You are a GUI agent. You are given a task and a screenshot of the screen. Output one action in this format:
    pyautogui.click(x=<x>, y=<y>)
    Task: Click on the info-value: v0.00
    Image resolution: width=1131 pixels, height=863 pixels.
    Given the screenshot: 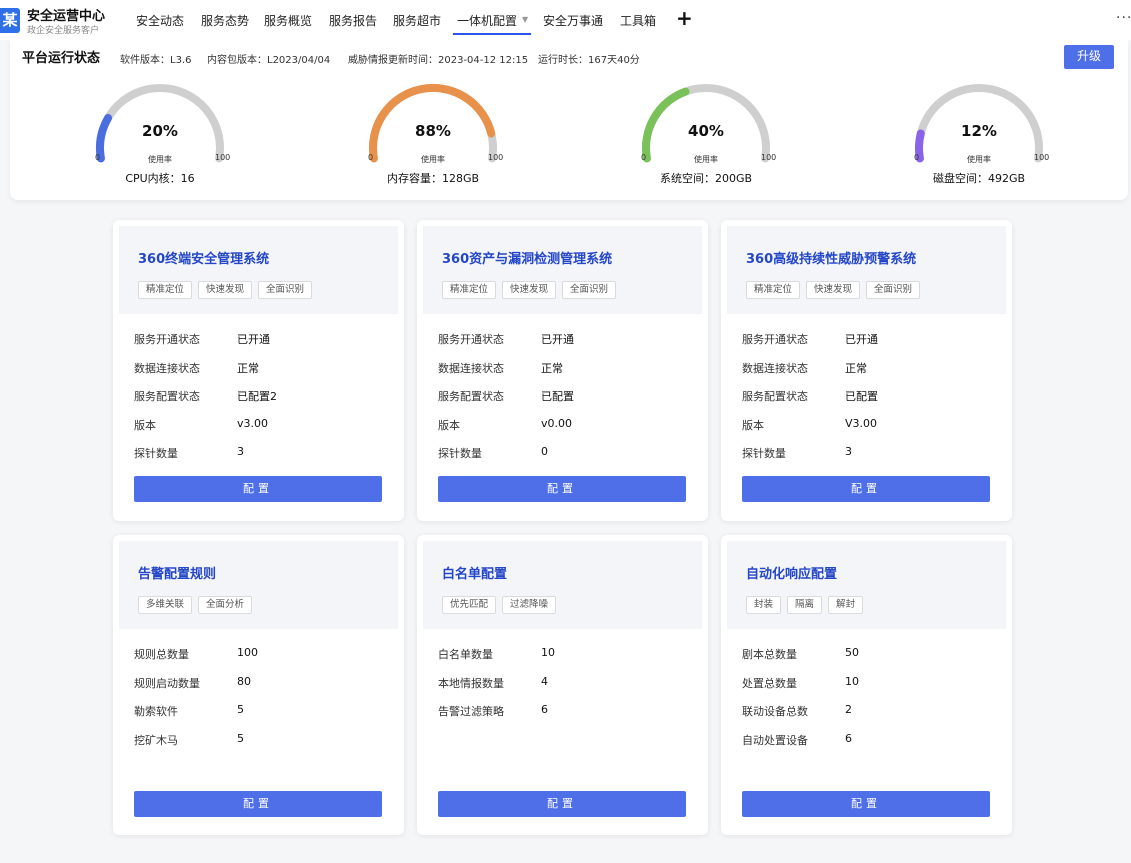 What is the action you would take?
    pyautogui.click(x=557, y=423)
    